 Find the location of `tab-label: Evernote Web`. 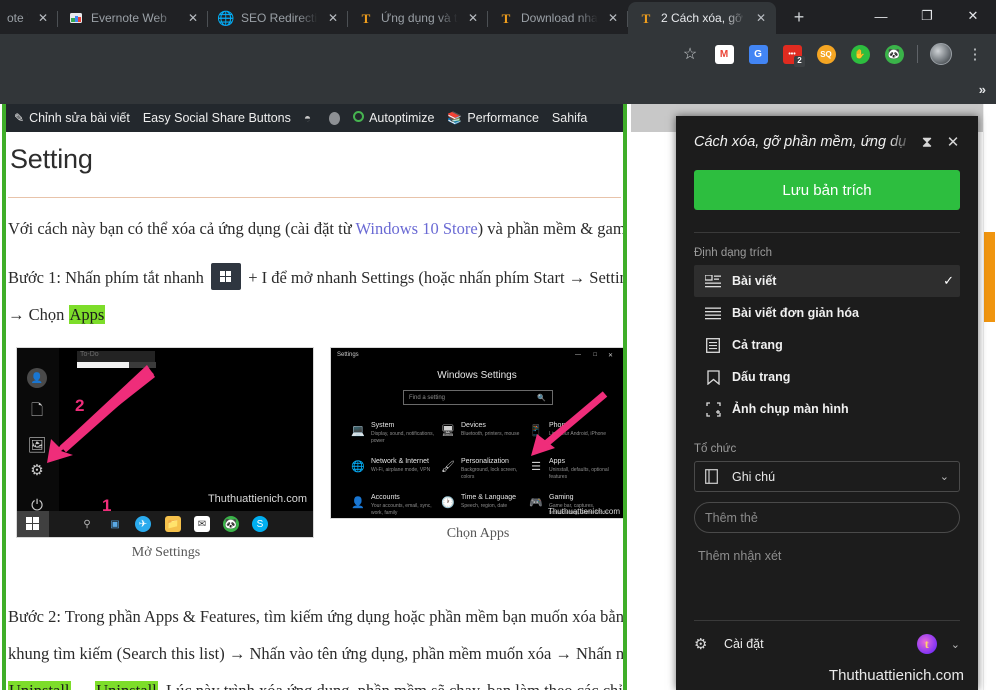

tab-label: Evernote Web is located at coordinates (129, 18).